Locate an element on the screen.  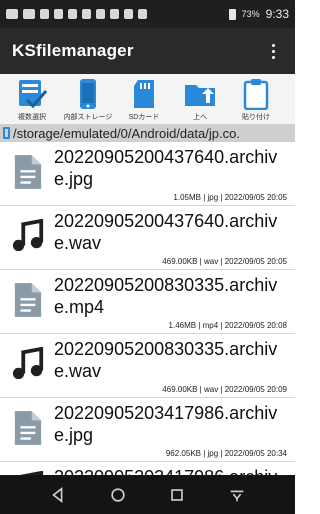
file-meta: 469.00KB | wav | 2022/09/05 20:05 is located at coordinates (224, 261).